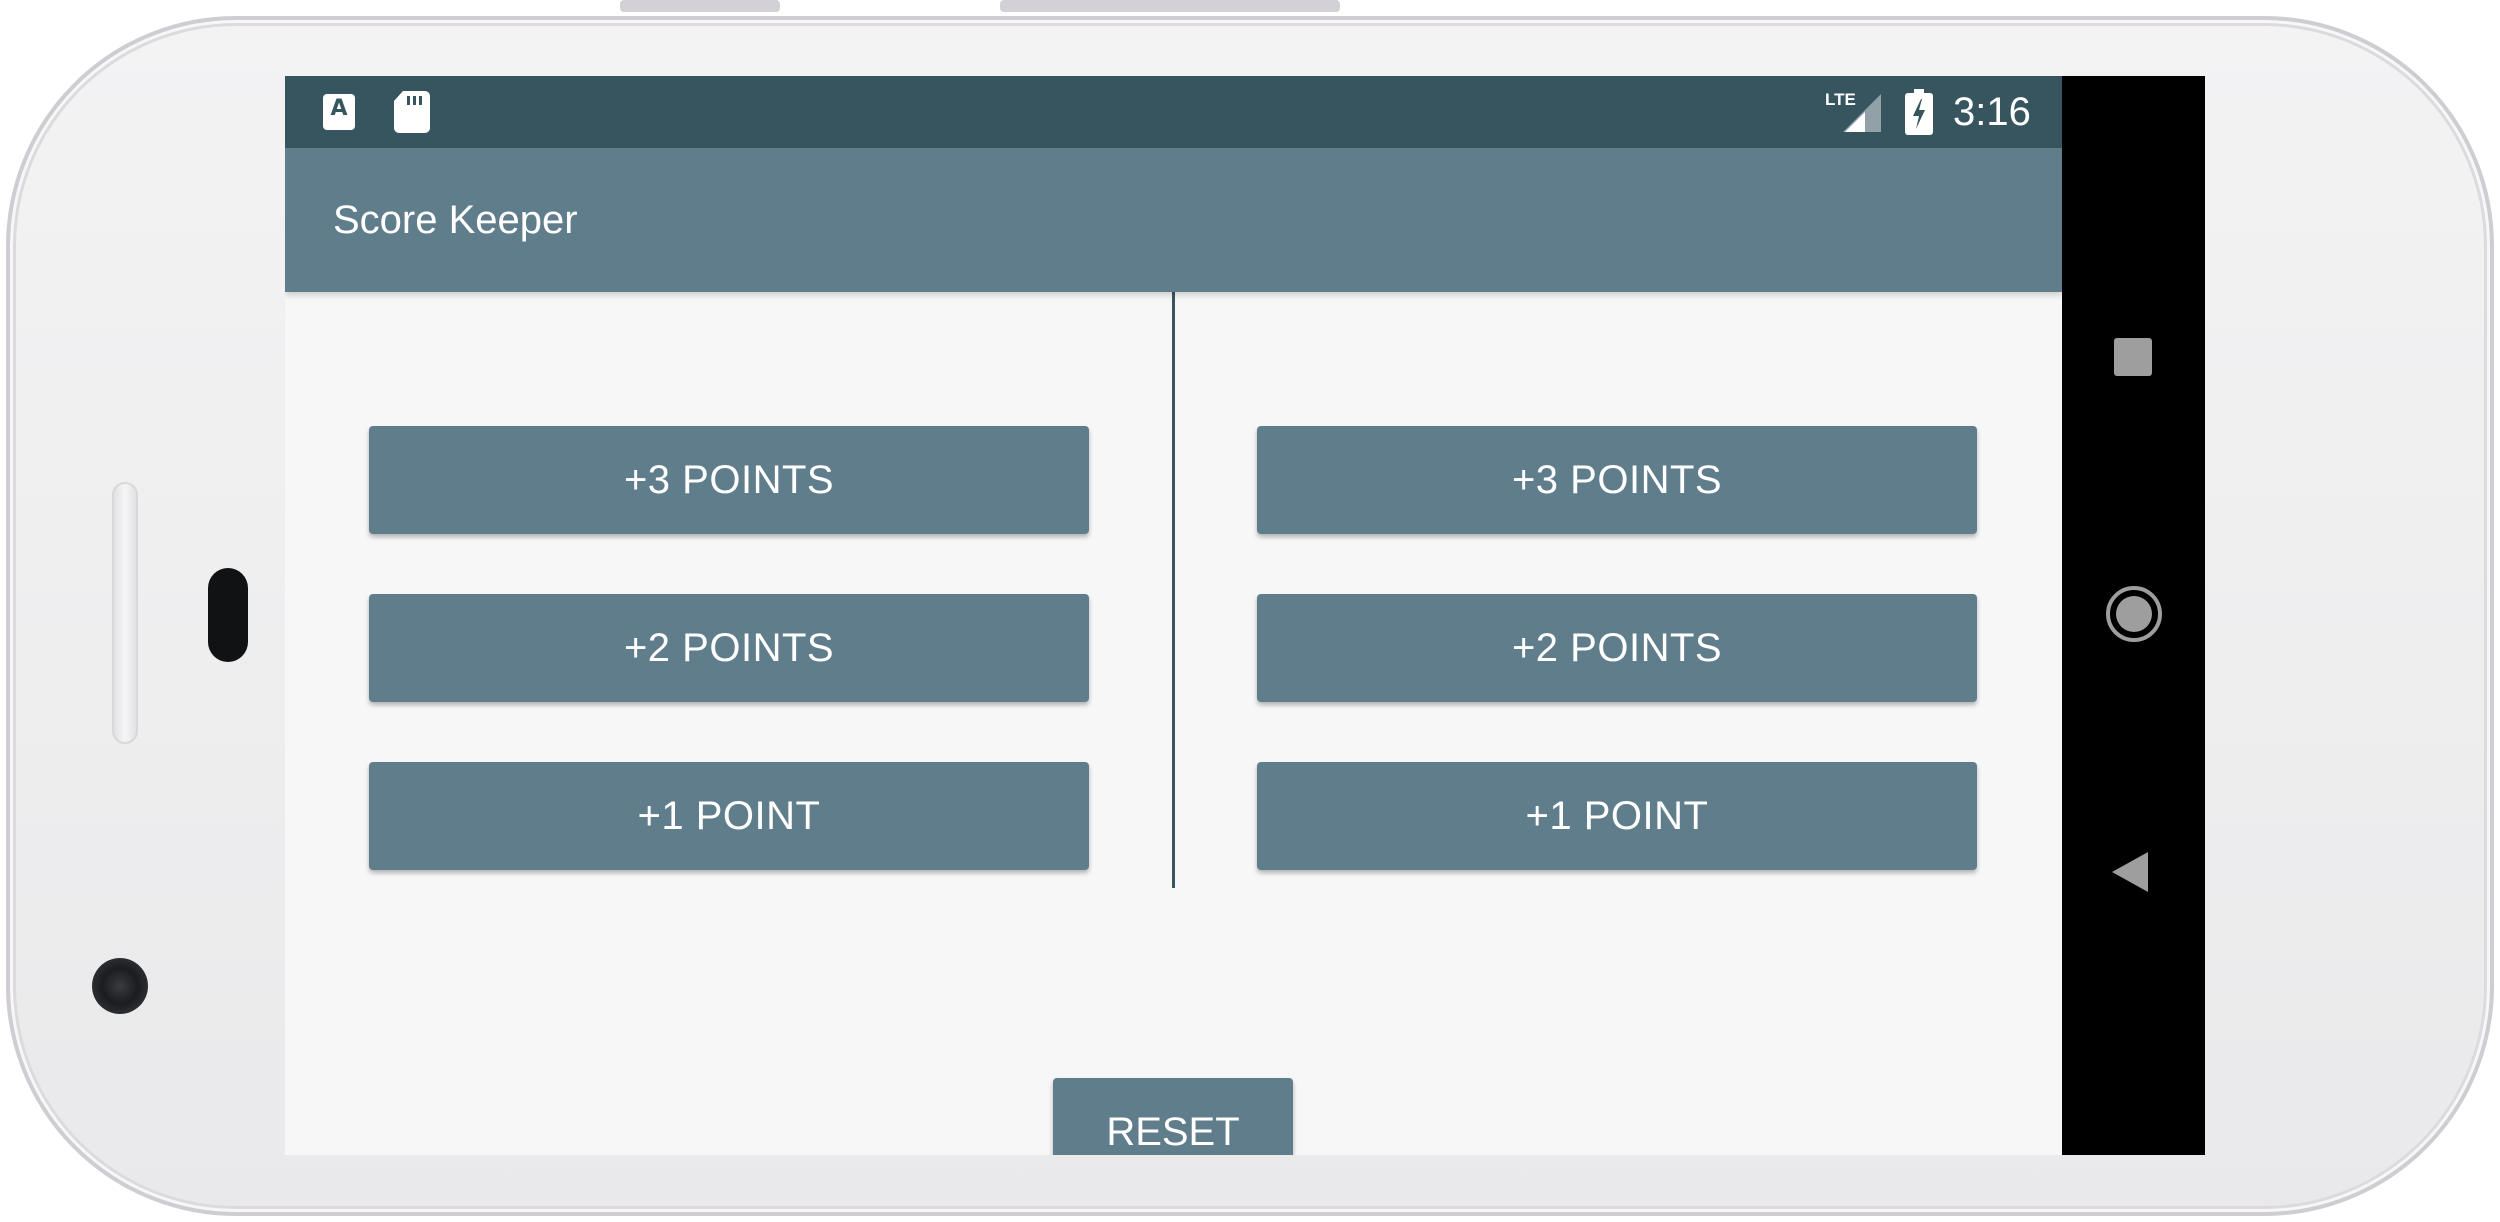 This screenshot has height=1222, width=2500. What do you see at coordinates (120, 986) in the screenshot?
I see `front-camera` at bounding box center [120, 986].